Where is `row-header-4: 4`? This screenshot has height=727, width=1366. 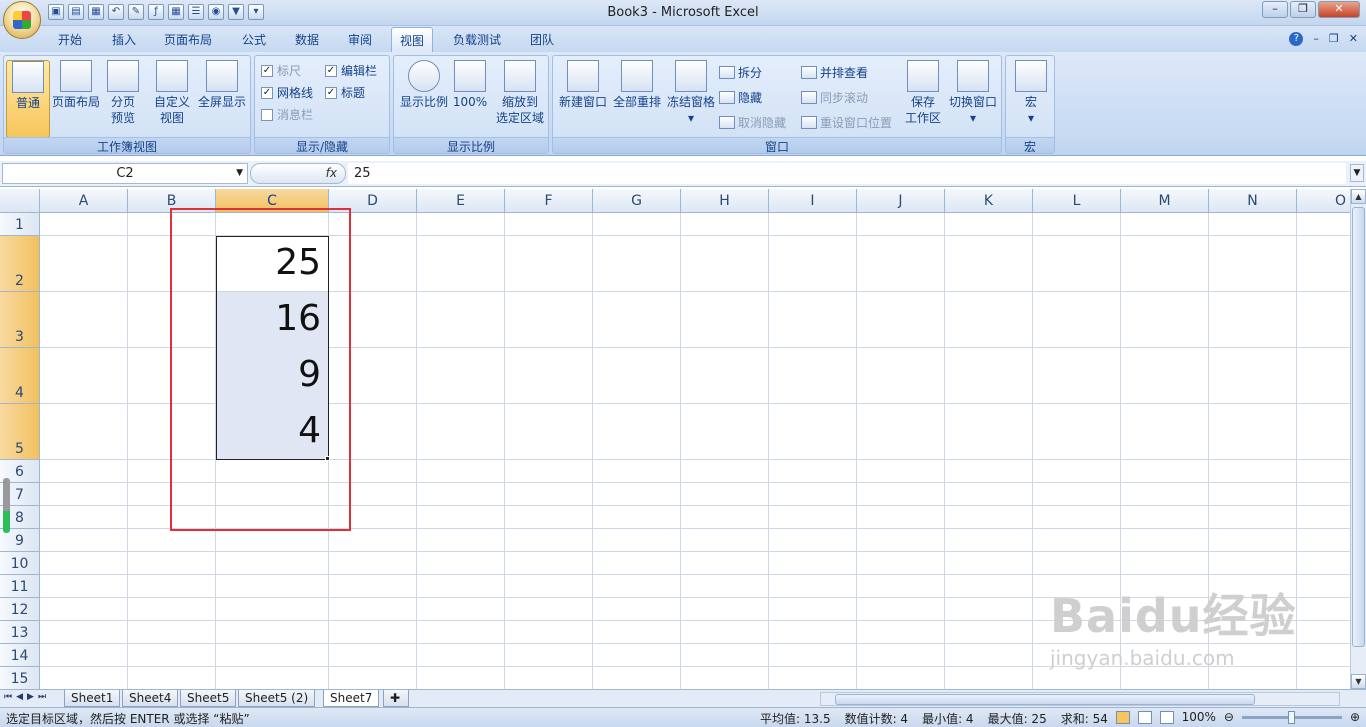 row-header-4: 4 is located at coordinates (20, 376).